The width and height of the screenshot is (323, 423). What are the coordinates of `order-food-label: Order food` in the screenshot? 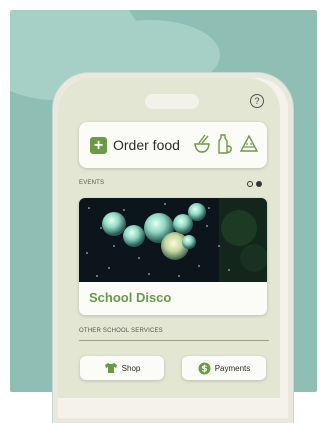 It's located at (146, 145).